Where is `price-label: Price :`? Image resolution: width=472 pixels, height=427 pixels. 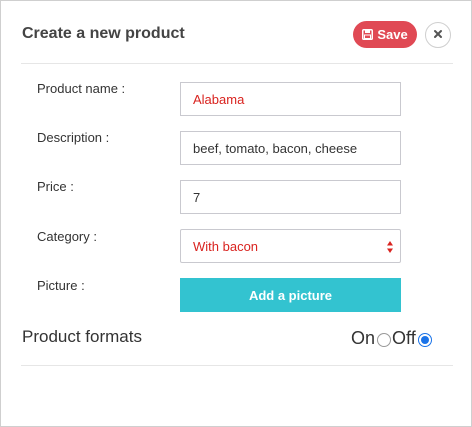
price-label: Price : is located at coordinates (55, 186).